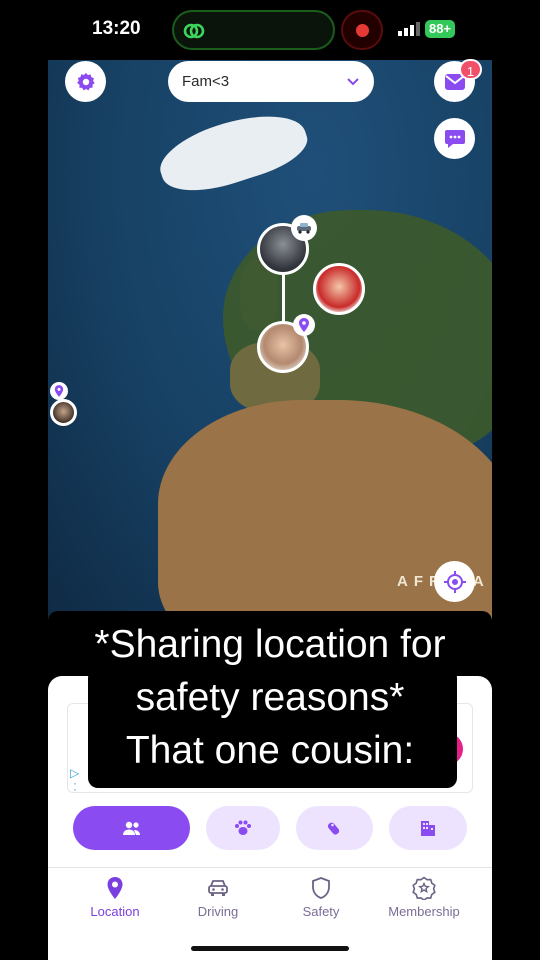 The image size is (540, 960). I want to click on filter-chip-items, so click(334, 828).